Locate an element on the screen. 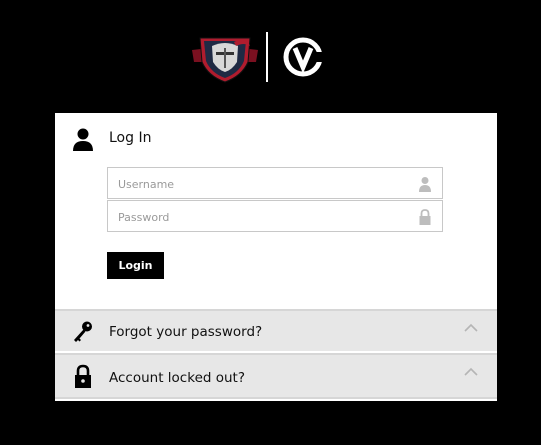  account-locked-accordion: Account locked out? is located at coordinates (276, 376).